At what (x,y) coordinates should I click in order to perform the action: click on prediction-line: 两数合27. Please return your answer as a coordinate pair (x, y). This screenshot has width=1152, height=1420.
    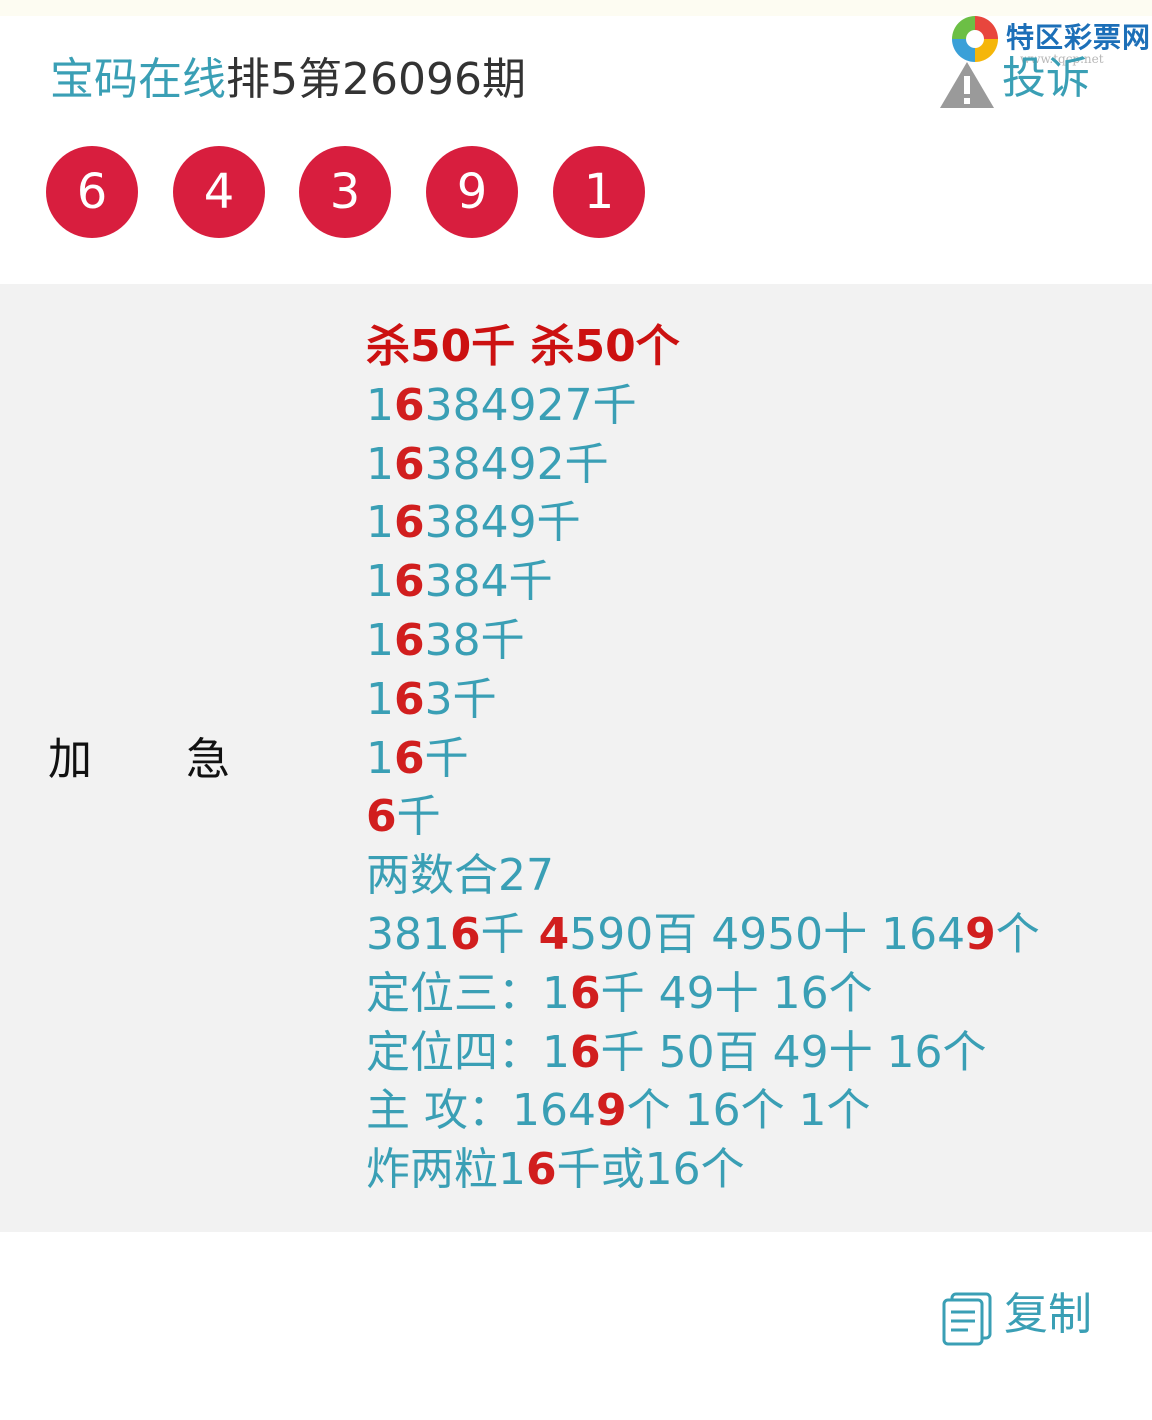
    Looking at the image, I should click on (703, 876).